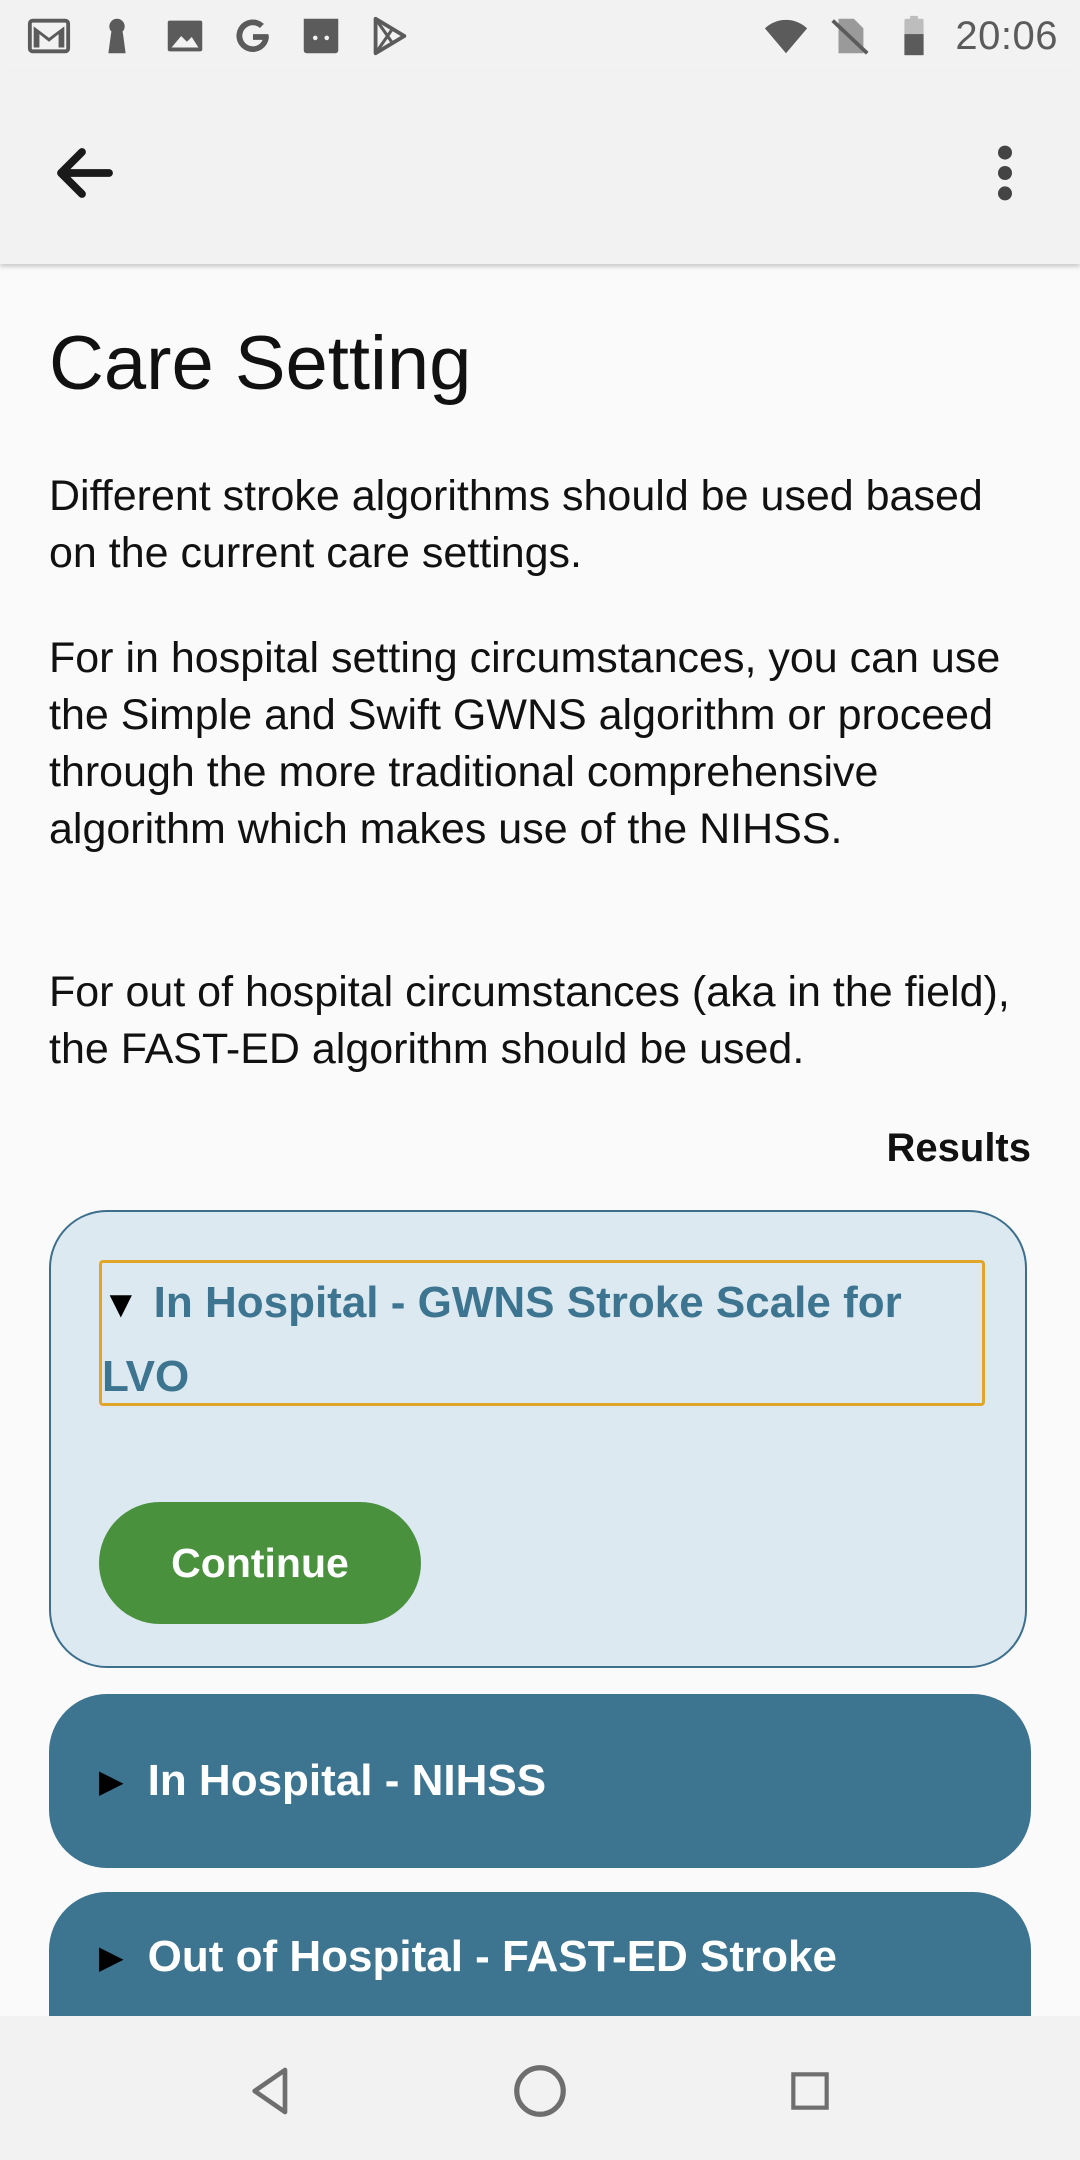 Image resolution: width=1080 pixels, height=2160 pixels. Describe the element at coordinates (1006, 35) in the screenshot. I see `clock: 20:06` at that location.